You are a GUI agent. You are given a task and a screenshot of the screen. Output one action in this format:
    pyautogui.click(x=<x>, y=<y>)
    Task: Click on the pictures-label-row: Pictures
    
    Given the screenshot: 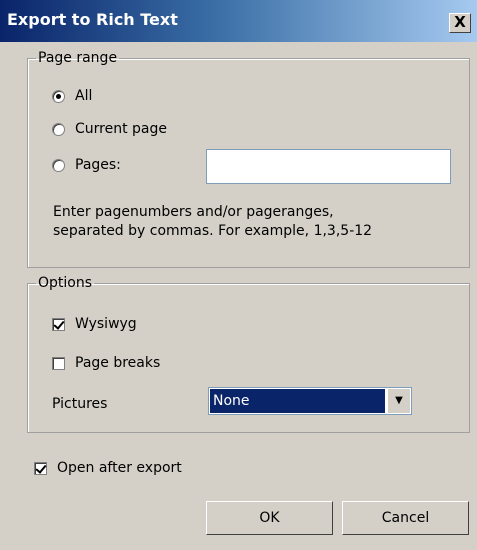 What is the action you would take?
    pyautogui.click(x=79, y=404)
    